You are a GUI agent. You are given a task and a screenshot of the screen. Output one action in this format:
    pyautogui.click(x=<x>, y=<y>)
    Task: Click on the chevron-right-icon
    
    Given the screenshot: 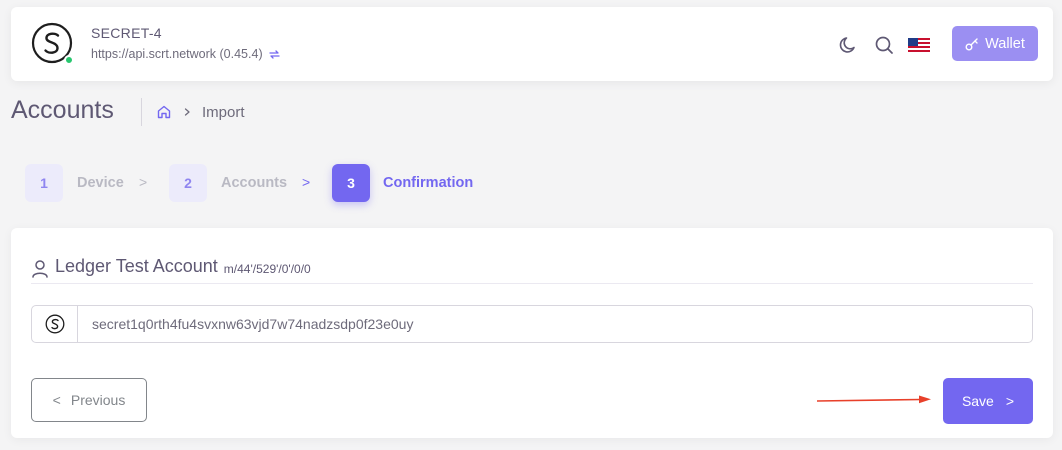 What is the action you would take?
    pyautogui.click(x=187, y=112)
    